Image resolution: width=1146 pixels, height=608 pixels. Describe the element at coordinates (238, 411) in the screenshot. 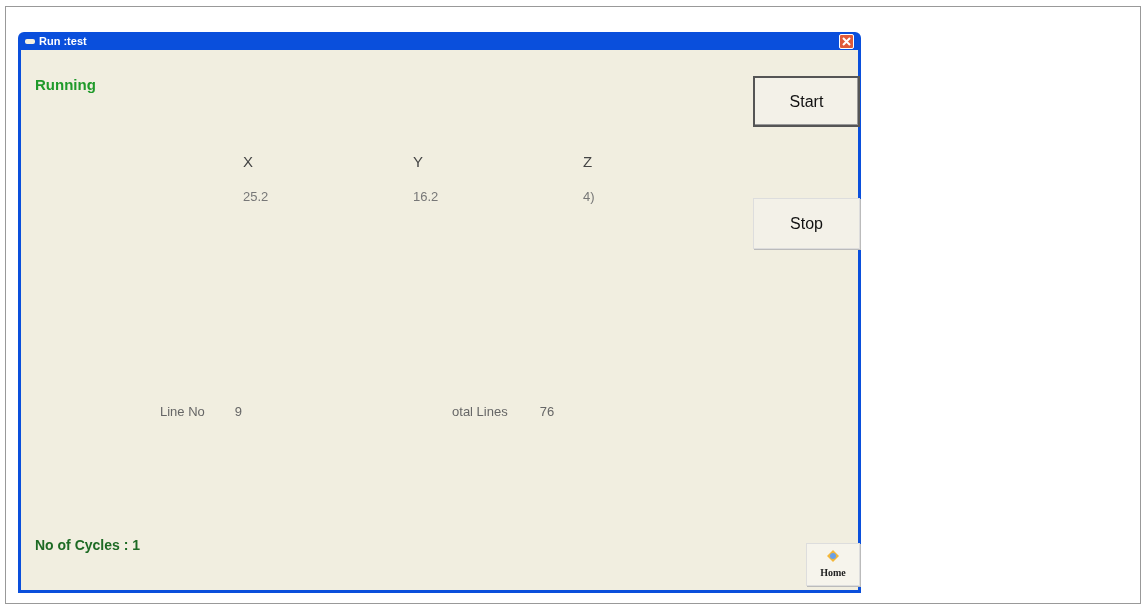

I see `line-no-value: 9` at that location.